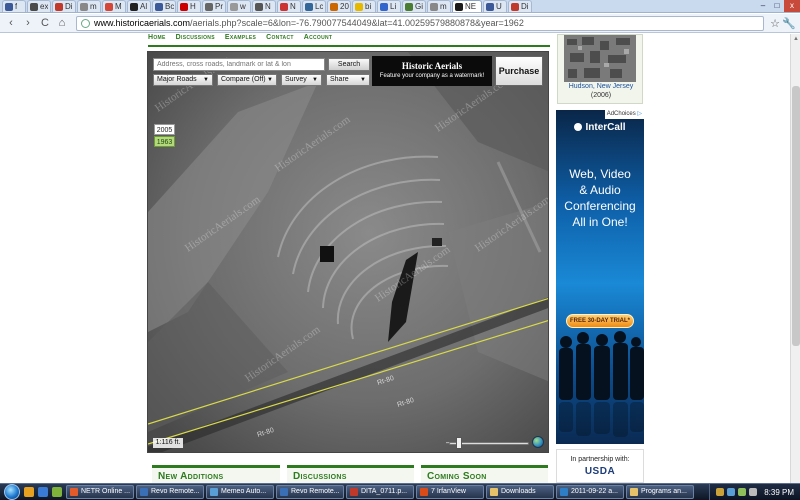 The height and width of the screenshot is (500, 800). I want to click on browser-tab: ex, so click(39, 6).